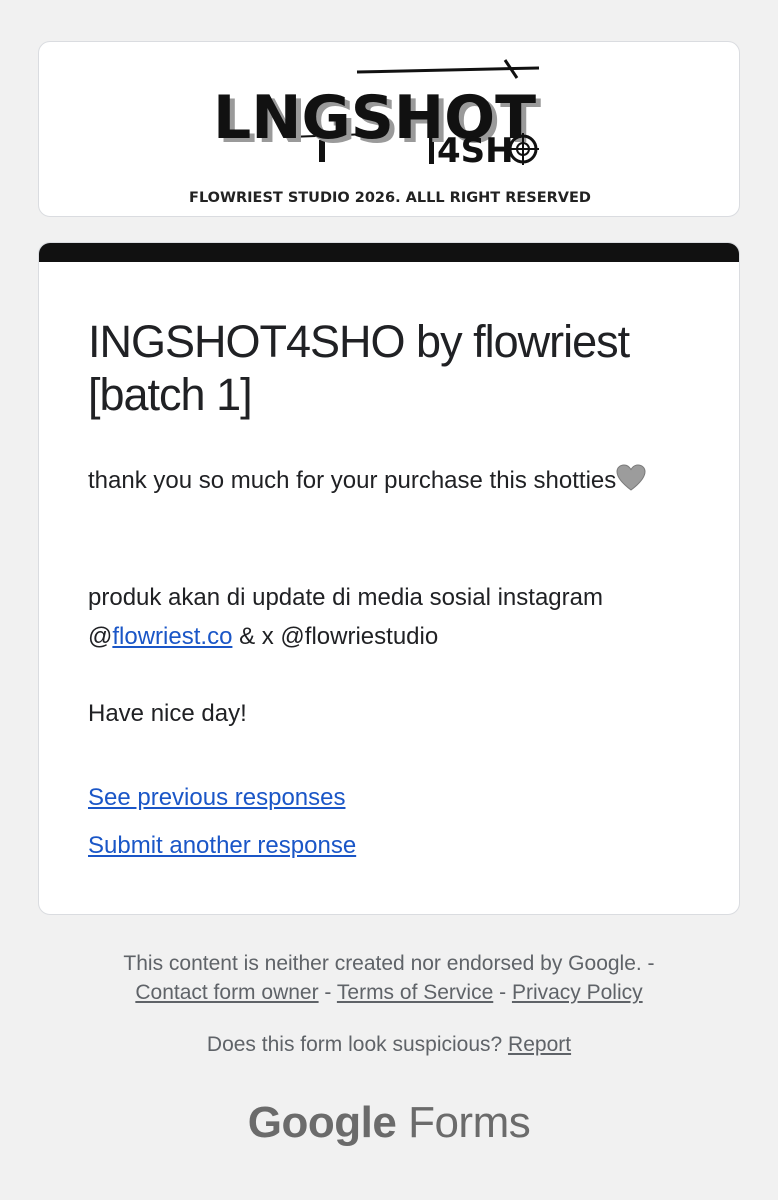 This screenshot has height=1200, width=778. Describe the element at coordinates (216, 798) in the screenshot. I see `see-previous-responses-link: See previous responses` at that location.